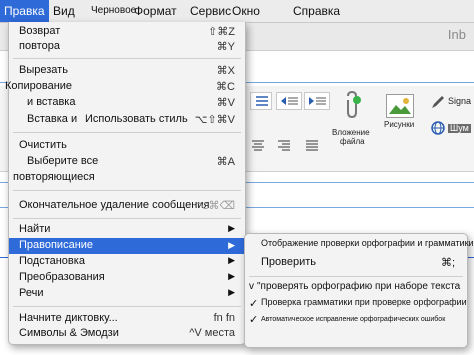 Image resolution: width=474 pixels, height=355 pixels. What do you see at coordinates (312, 145) in the screenshot?
I see `justify-icon` at bounding box center [312, 145].